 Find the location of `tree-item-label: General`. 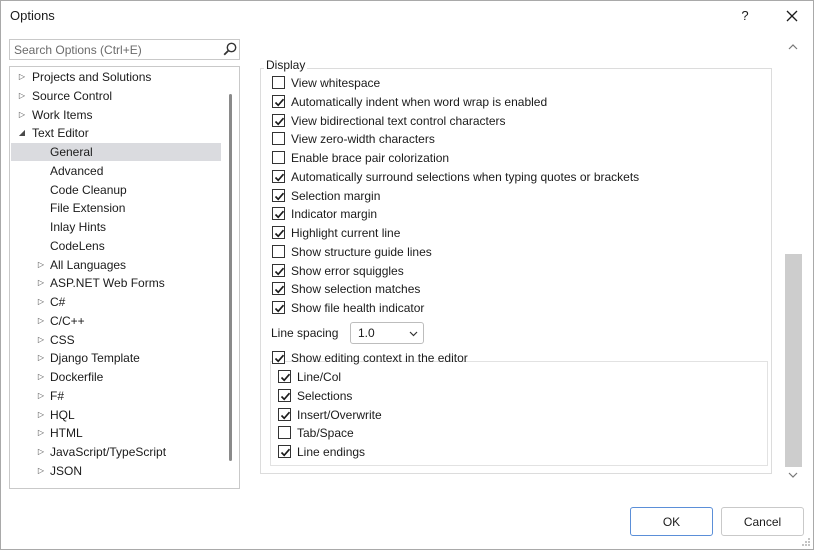

tree-item-label: General is located at coordinates (71, 152).